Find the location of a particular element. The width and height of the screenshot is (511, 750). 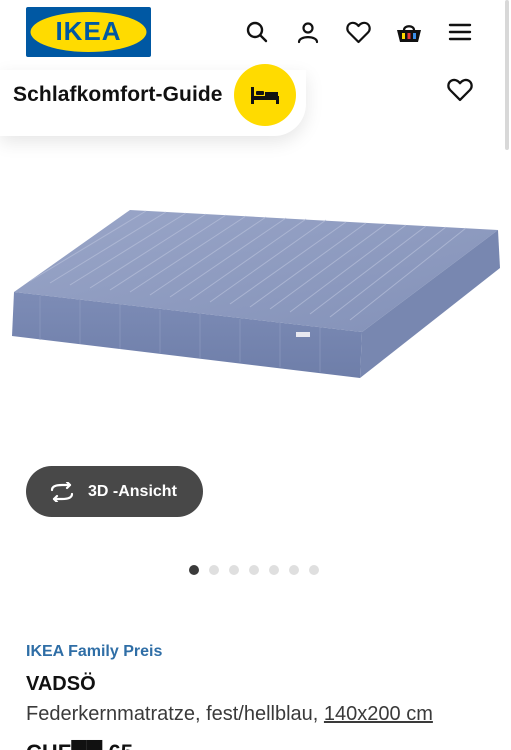

rotate-3d-icon is located at coordinates (62, 491).